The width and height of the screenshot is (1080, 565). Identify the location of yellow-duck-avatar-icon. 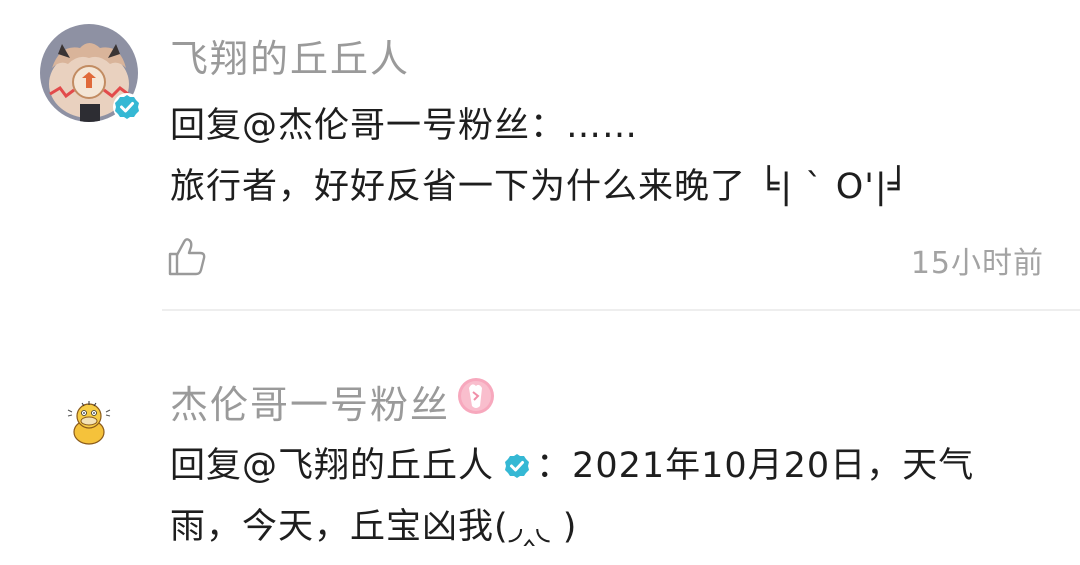
(89, 423).